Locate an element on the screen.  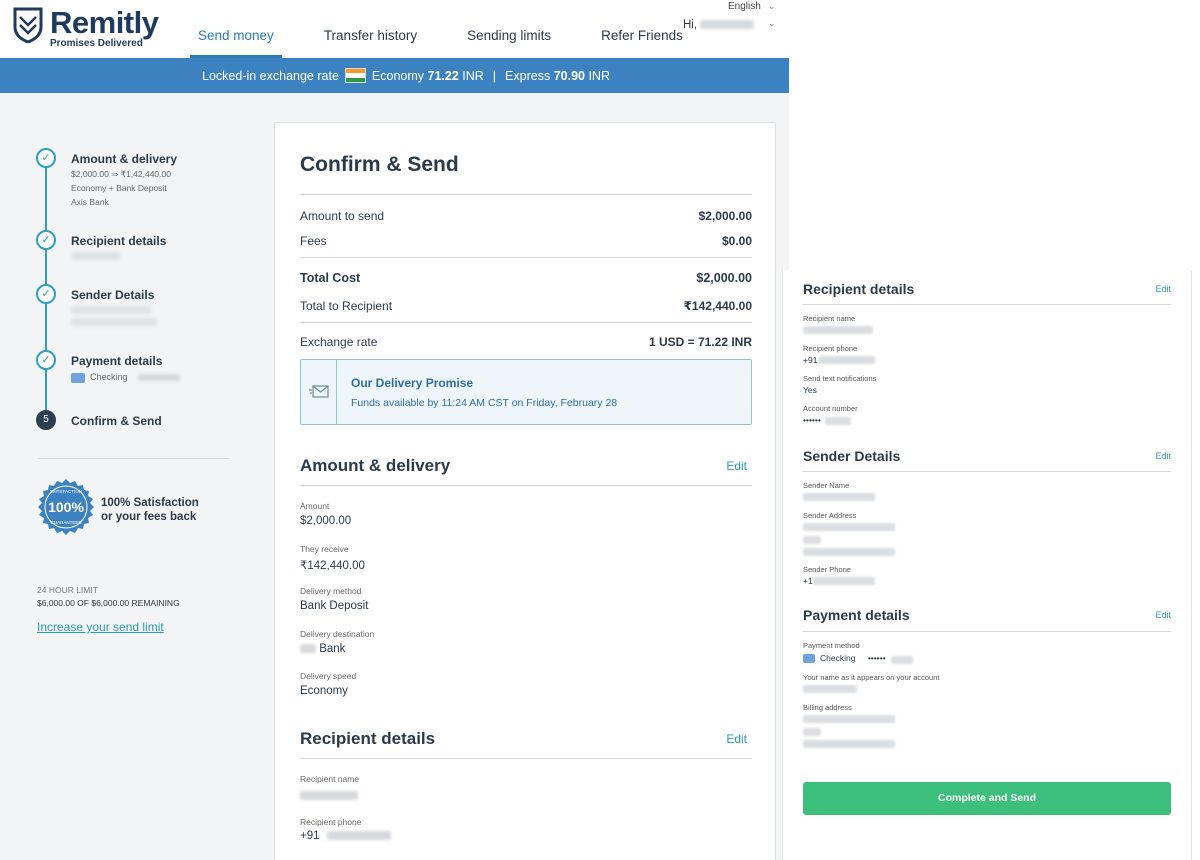
payment-method: Checking is located at coordinates (109, 377).